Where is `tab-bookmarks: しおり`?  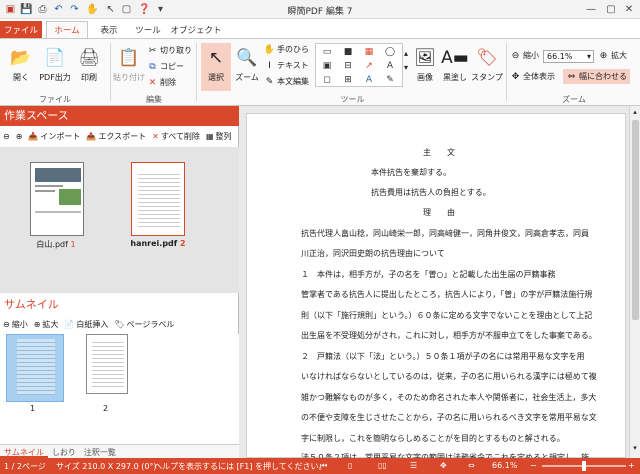
tab-bookmarks: しおり is located at coordinates (64, 451).